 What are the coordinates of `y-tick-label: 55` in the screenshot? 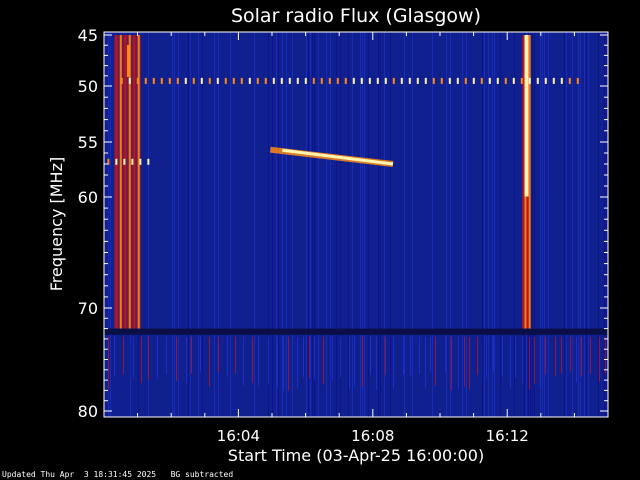 It's located at (88, 142).